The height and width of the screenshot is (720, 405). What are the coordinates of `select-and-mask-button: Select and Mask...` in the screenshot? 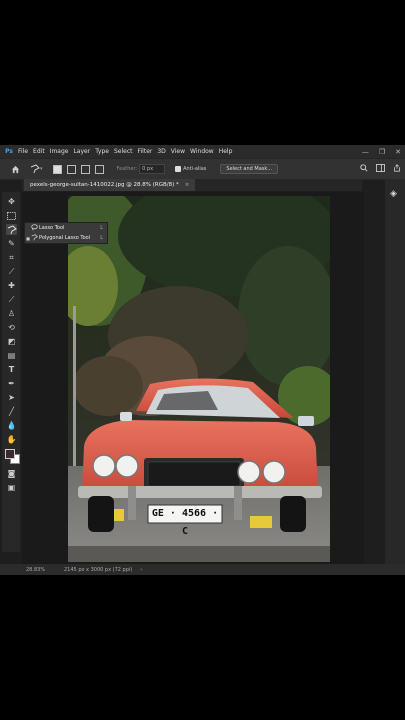 It's located at (249, 169).